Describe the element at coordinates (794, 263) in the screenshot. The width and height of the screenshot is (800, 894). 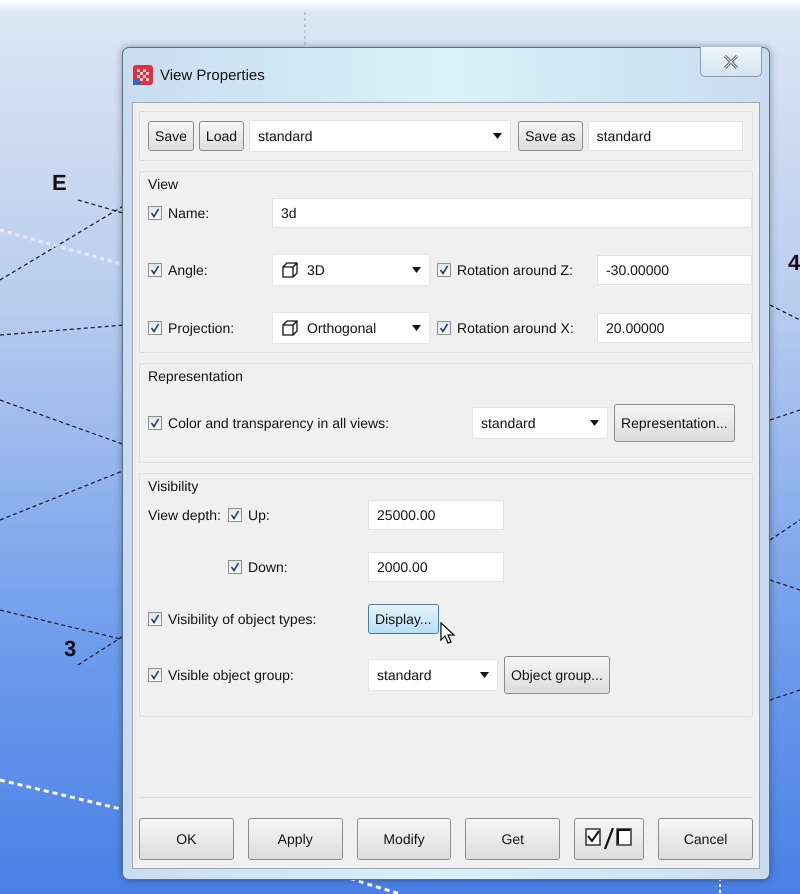
I see `axis-label: 4` at that location.